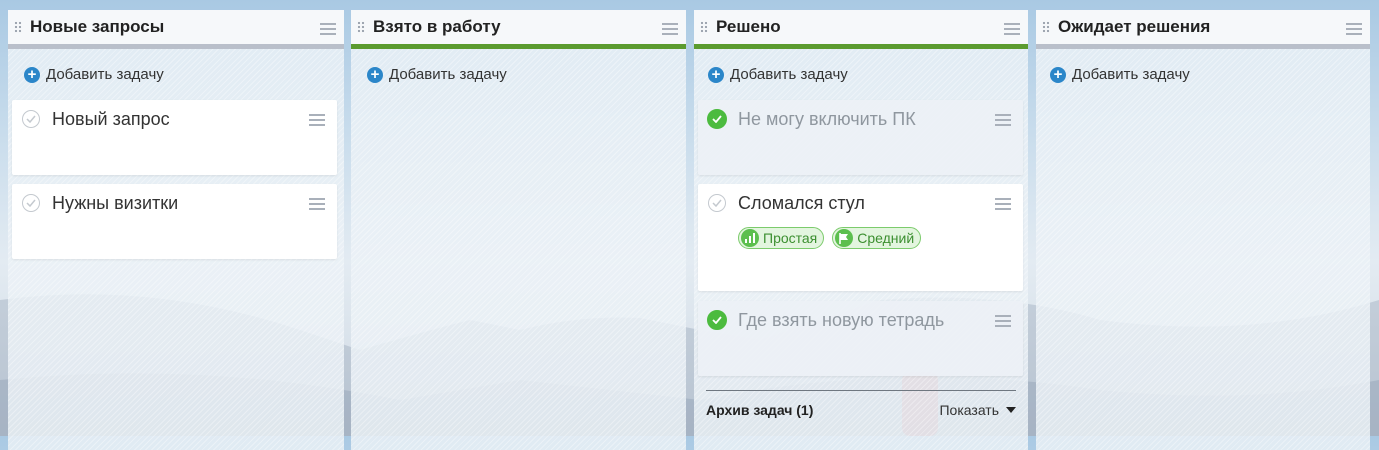 The width and height of the screenshot is (1379, 450). I want to click on column-title: Решено, so click(748, 26).